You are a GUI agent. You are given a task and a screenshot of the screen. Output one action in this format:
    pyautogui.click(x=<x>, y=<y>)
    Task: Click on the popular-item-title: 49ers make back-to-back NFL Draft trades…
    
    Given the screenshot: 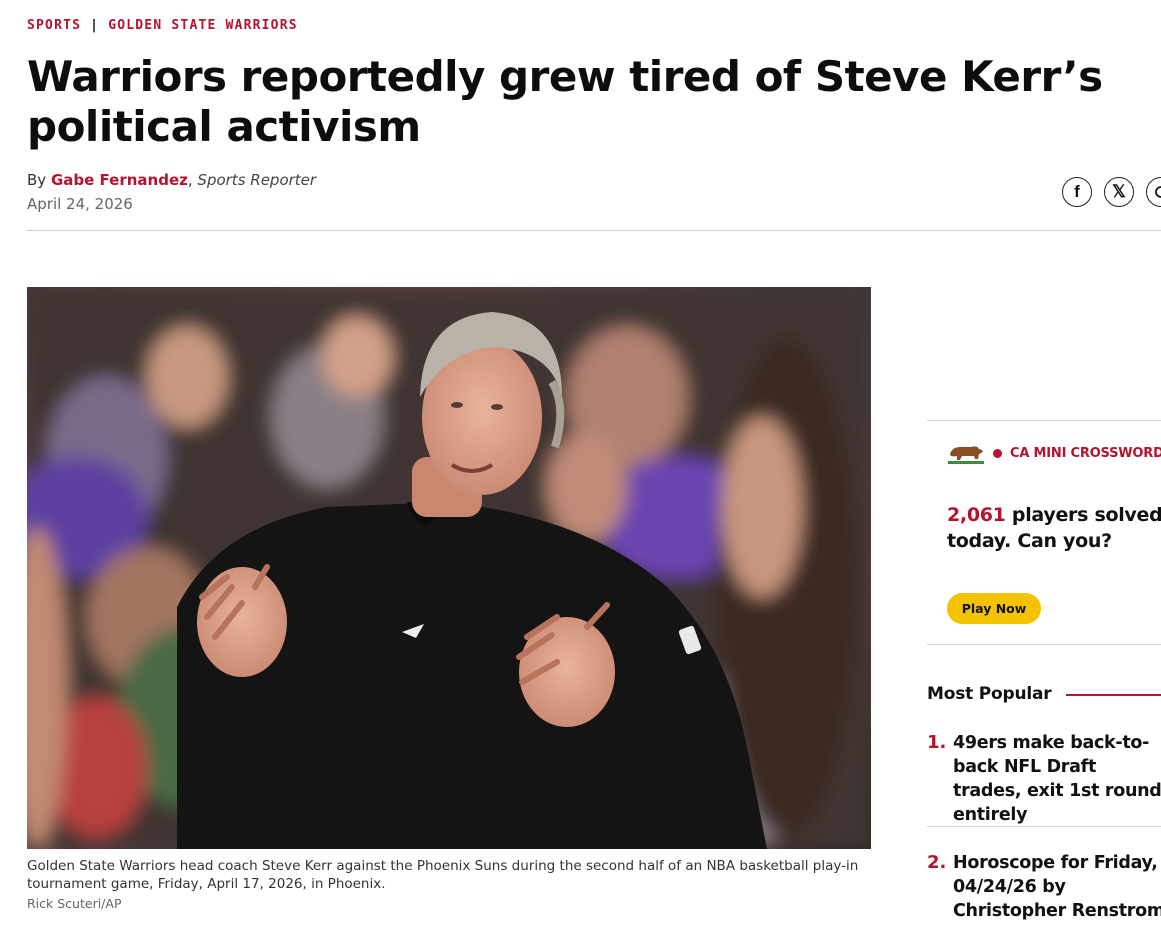 What is the action you would take?
    pyautogui.click(x=1057, y=779)
    